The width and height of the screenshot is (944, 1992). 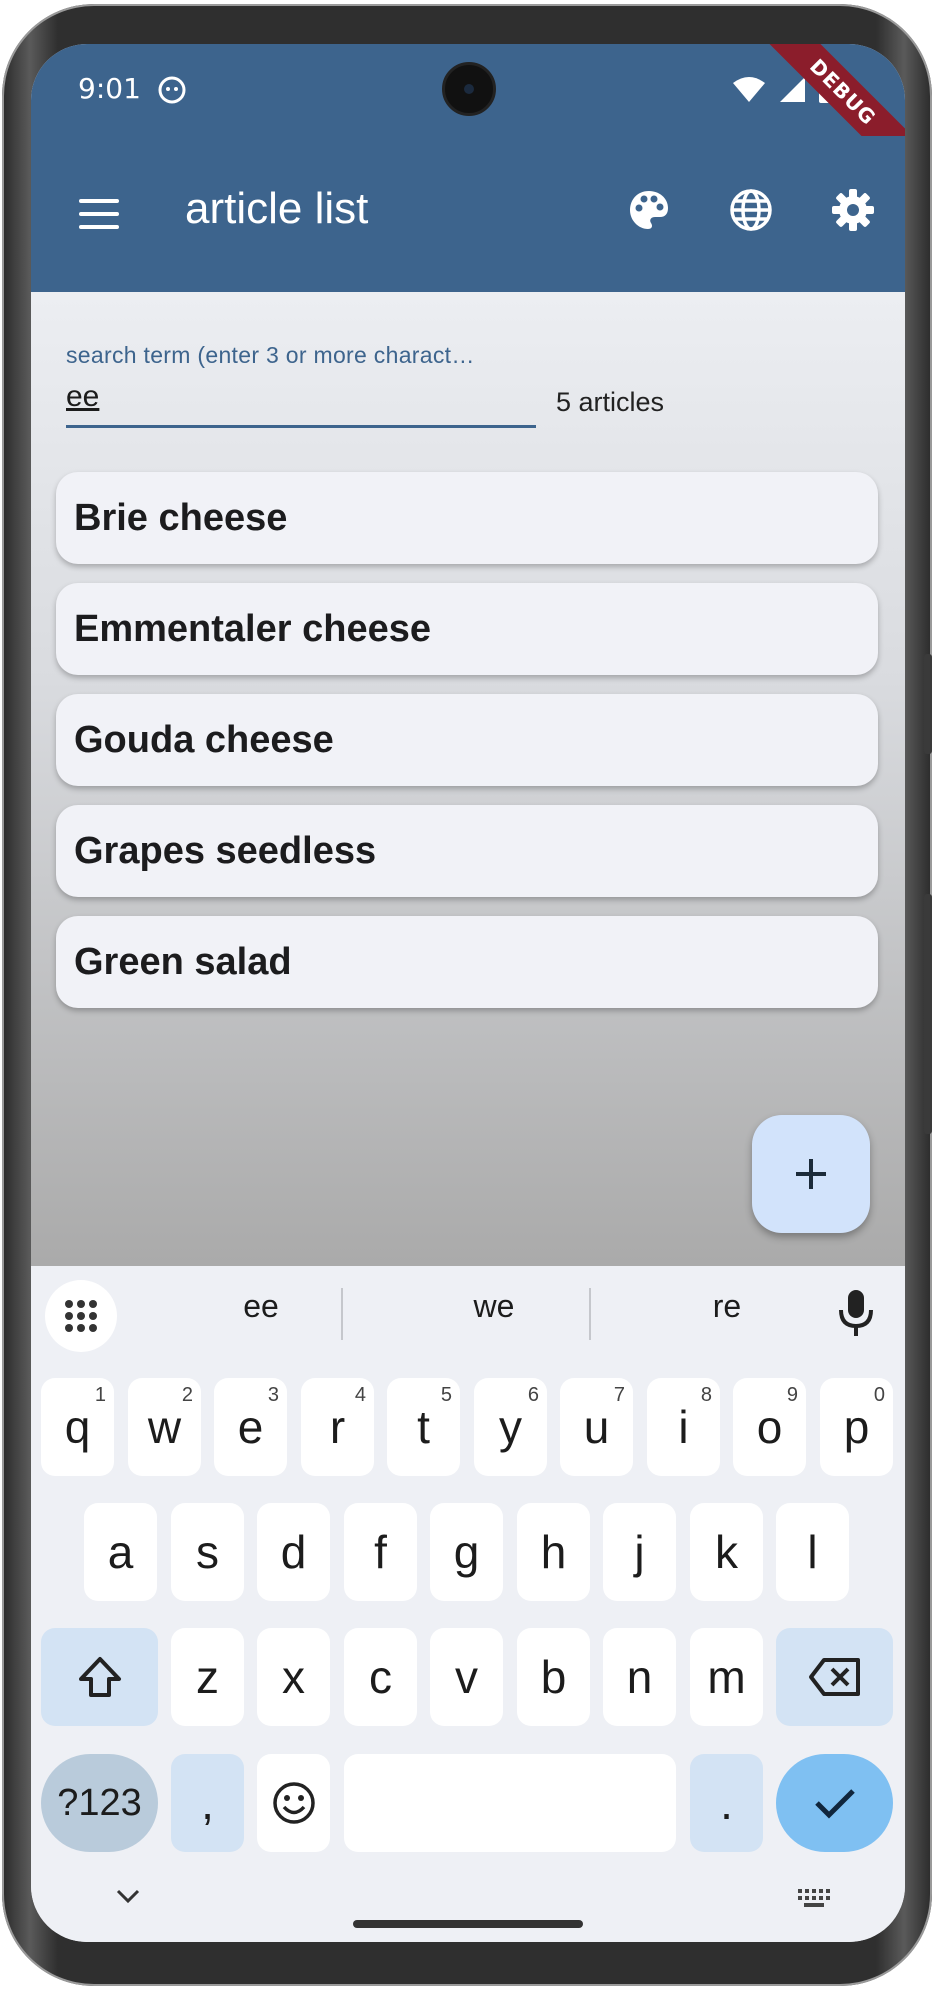 I want to click on checkmark-icon, so click(x=834, y=1804).